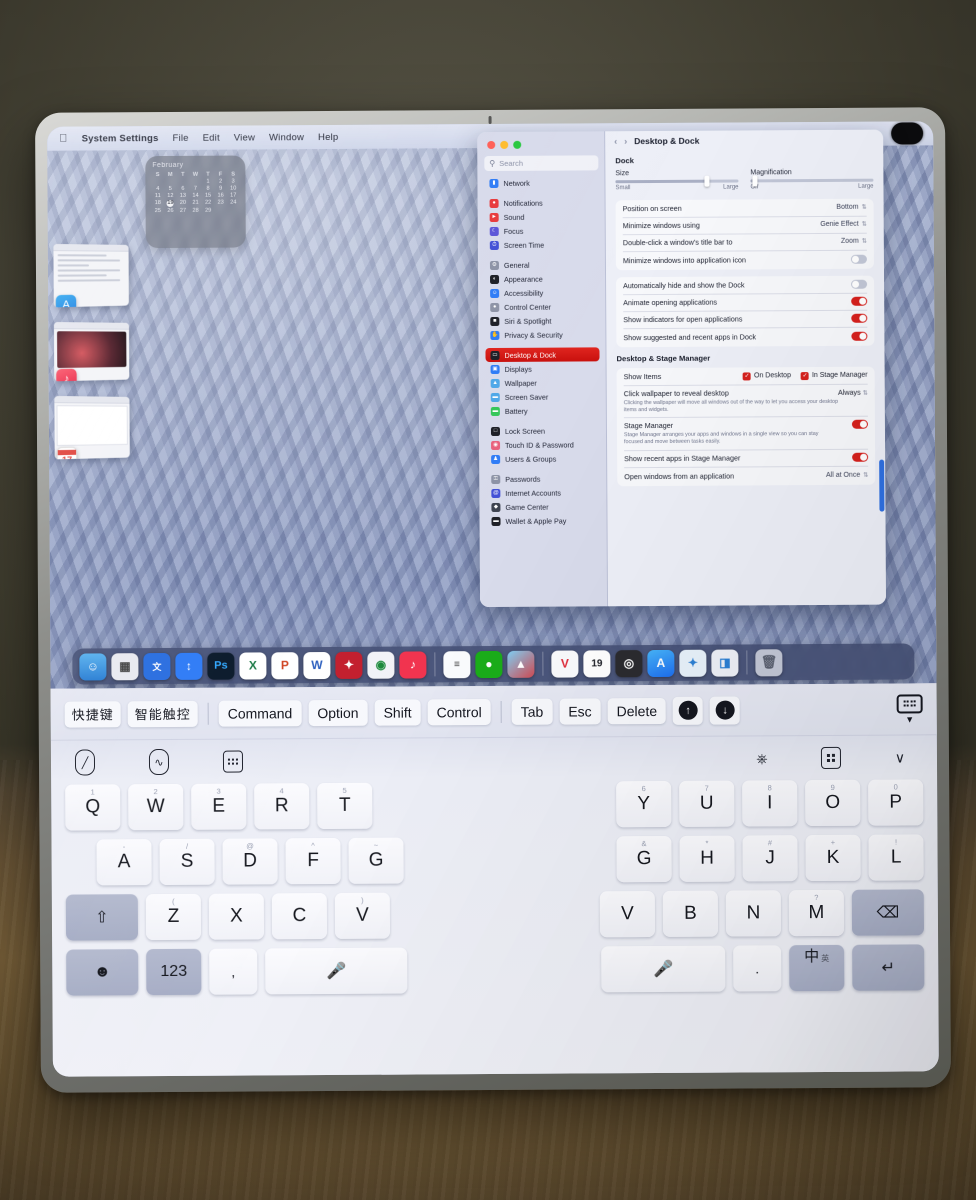 The height and width of the screenshot is (1200, 976). I want to click on menubar-item-file: File, so click(181, 137).